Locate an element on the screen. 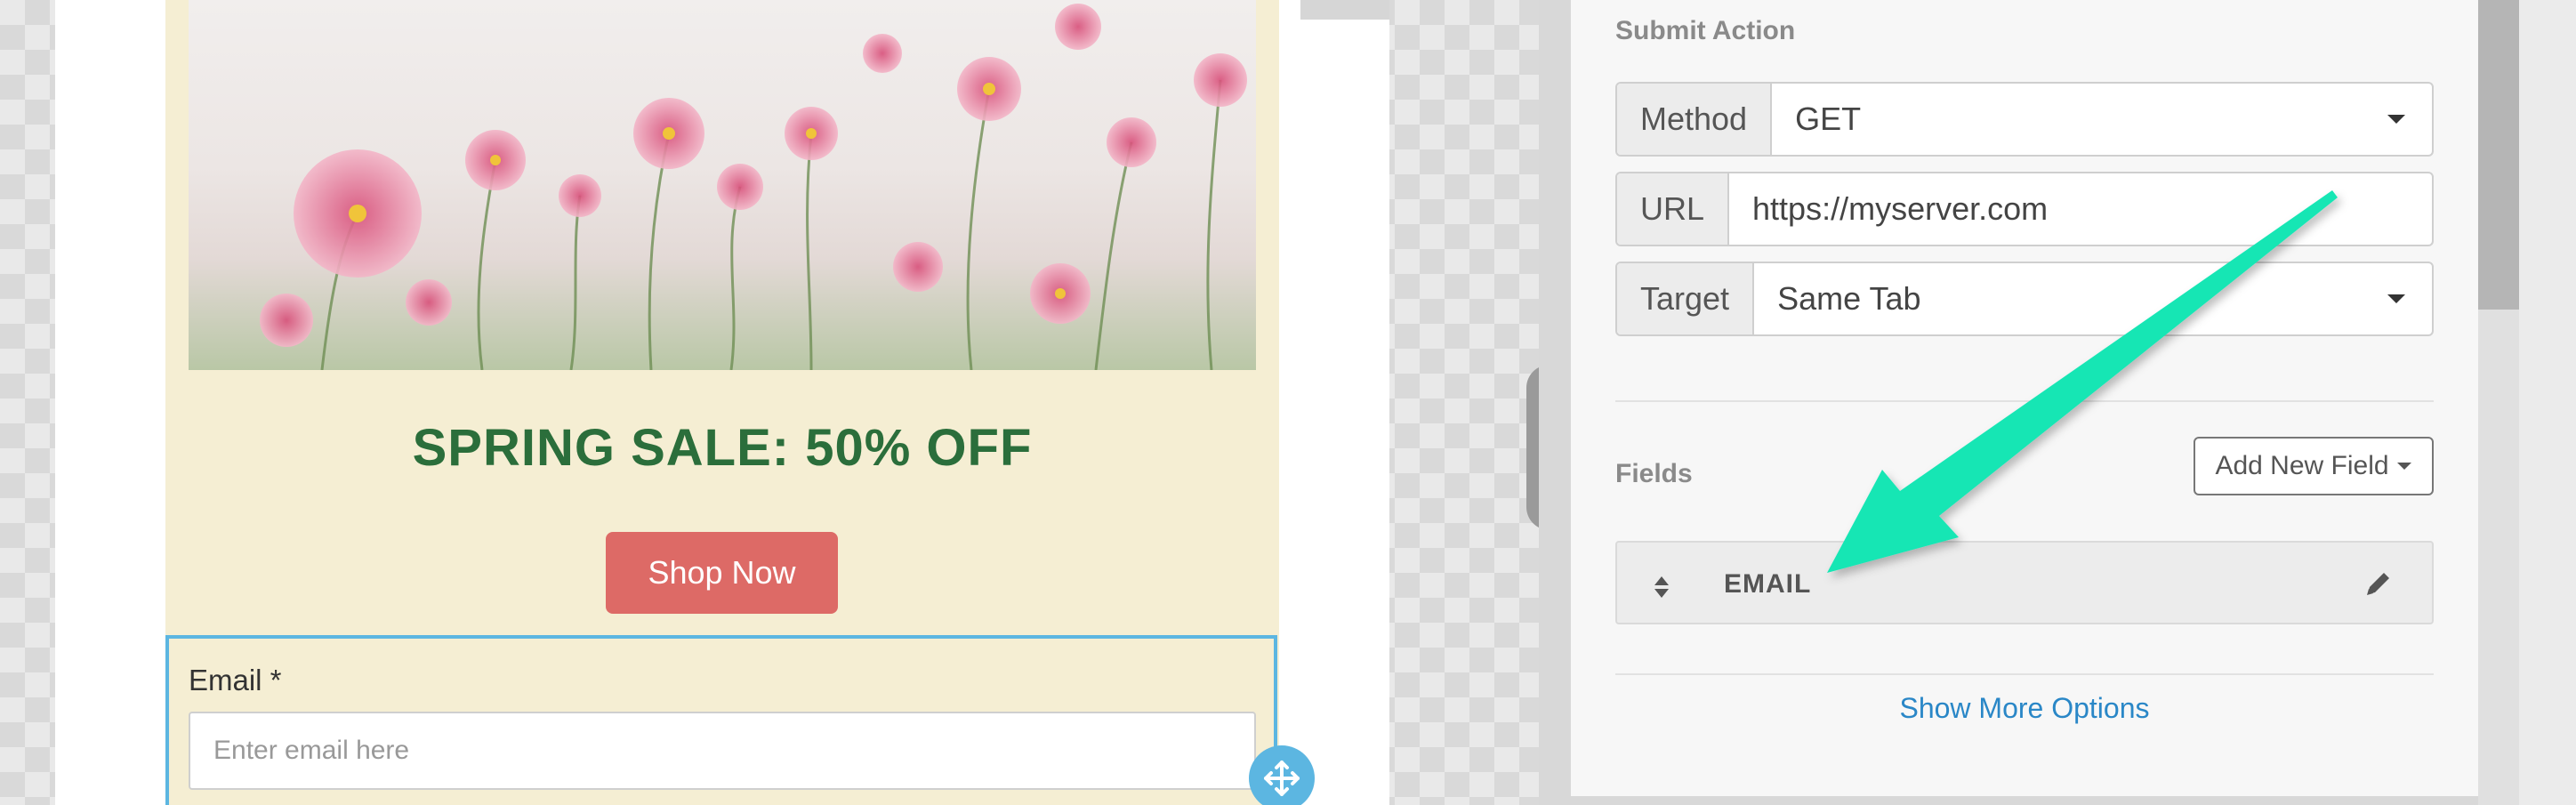 Image resolution: width=2576 pixels, height=805 pixels. scrollbar-thumb is located at coordinates (2498, 155).